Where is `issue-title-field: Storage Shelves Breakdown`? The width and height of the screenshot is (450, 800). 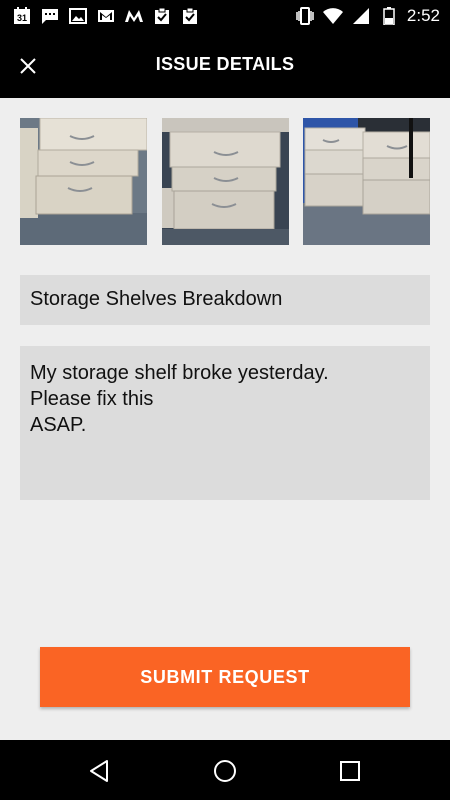 issue-title-field: Storage Shelves Breakdown is located at coordinates (225, 300).